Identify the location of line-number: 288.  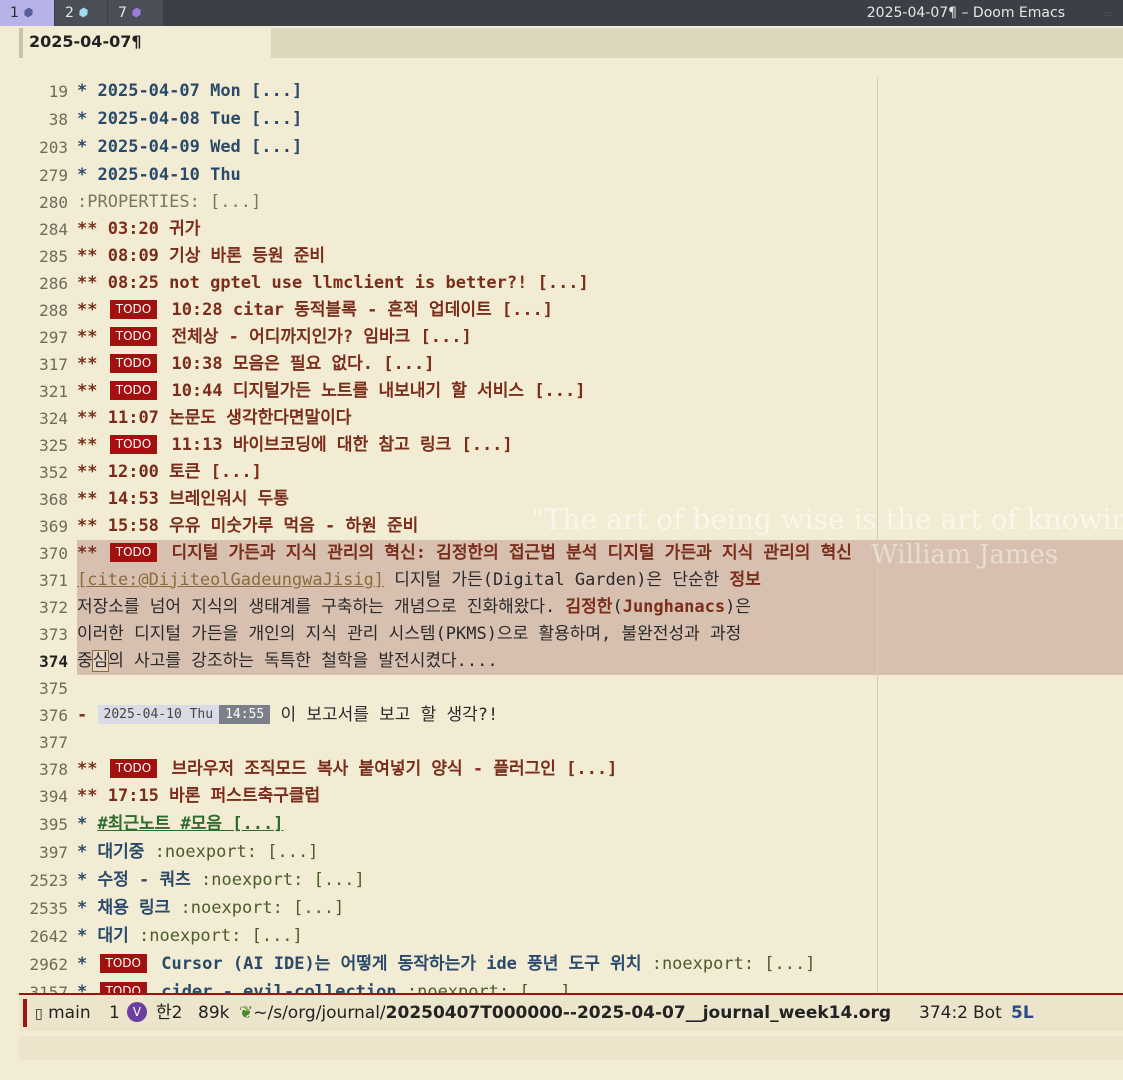
(53, 310).